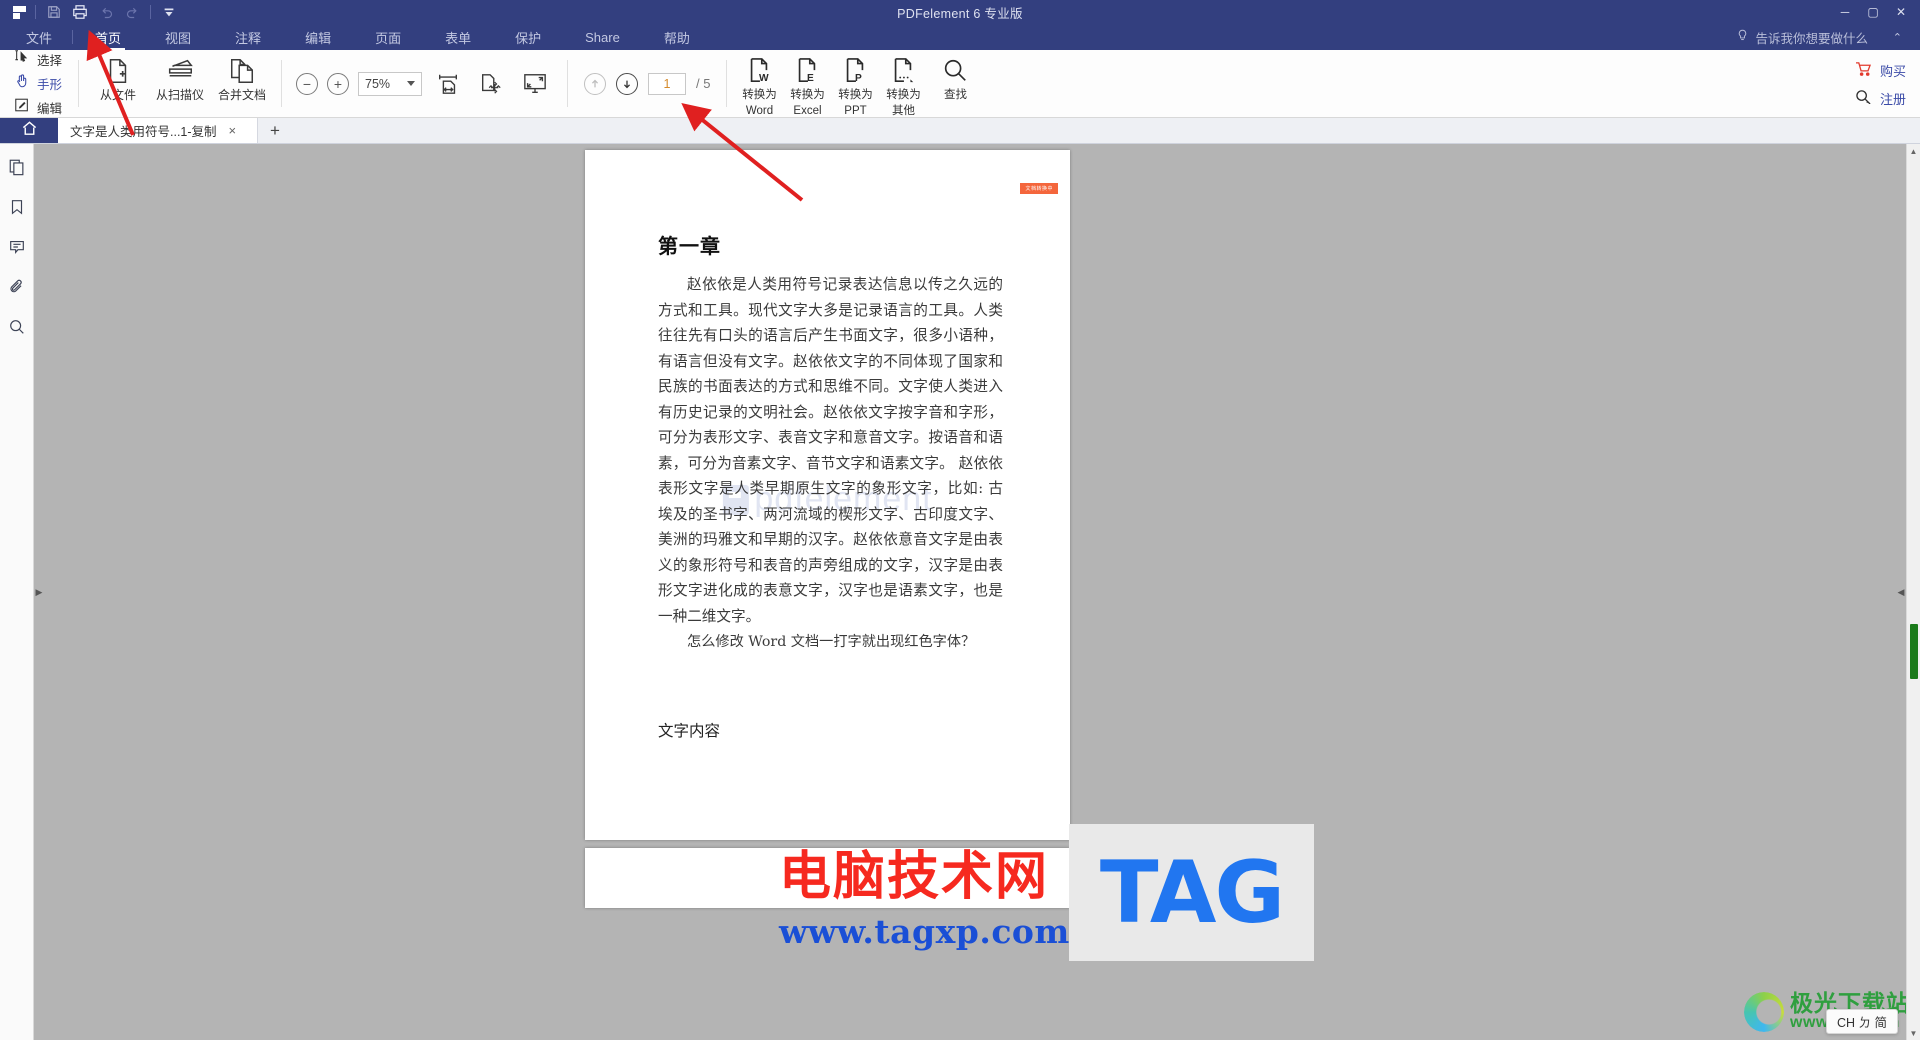  I want to click on left-sidebar, so click(17, 592).